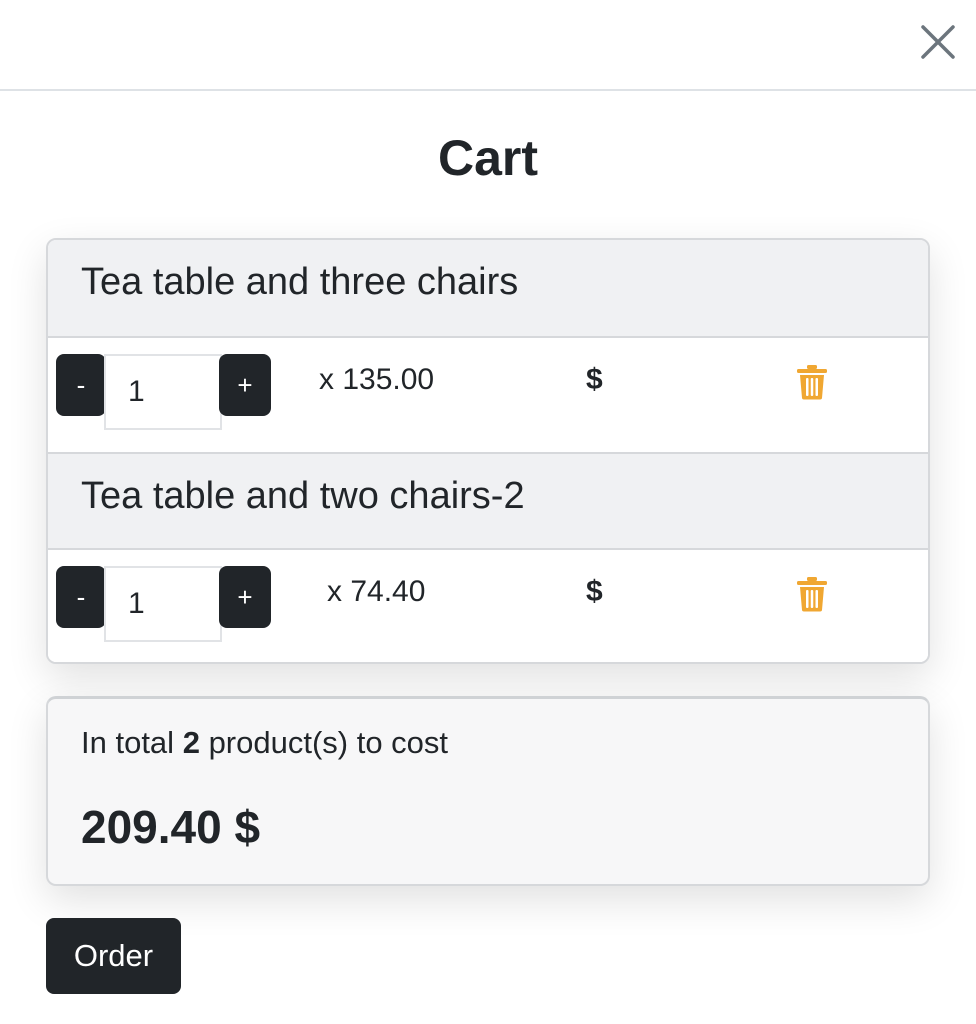 The width and height of the screenshot is (976, 1024). What do you see at coordinates (488, 158) in the screenshot?
I see `cart-title: Cart` at bounding box center [488, 158].